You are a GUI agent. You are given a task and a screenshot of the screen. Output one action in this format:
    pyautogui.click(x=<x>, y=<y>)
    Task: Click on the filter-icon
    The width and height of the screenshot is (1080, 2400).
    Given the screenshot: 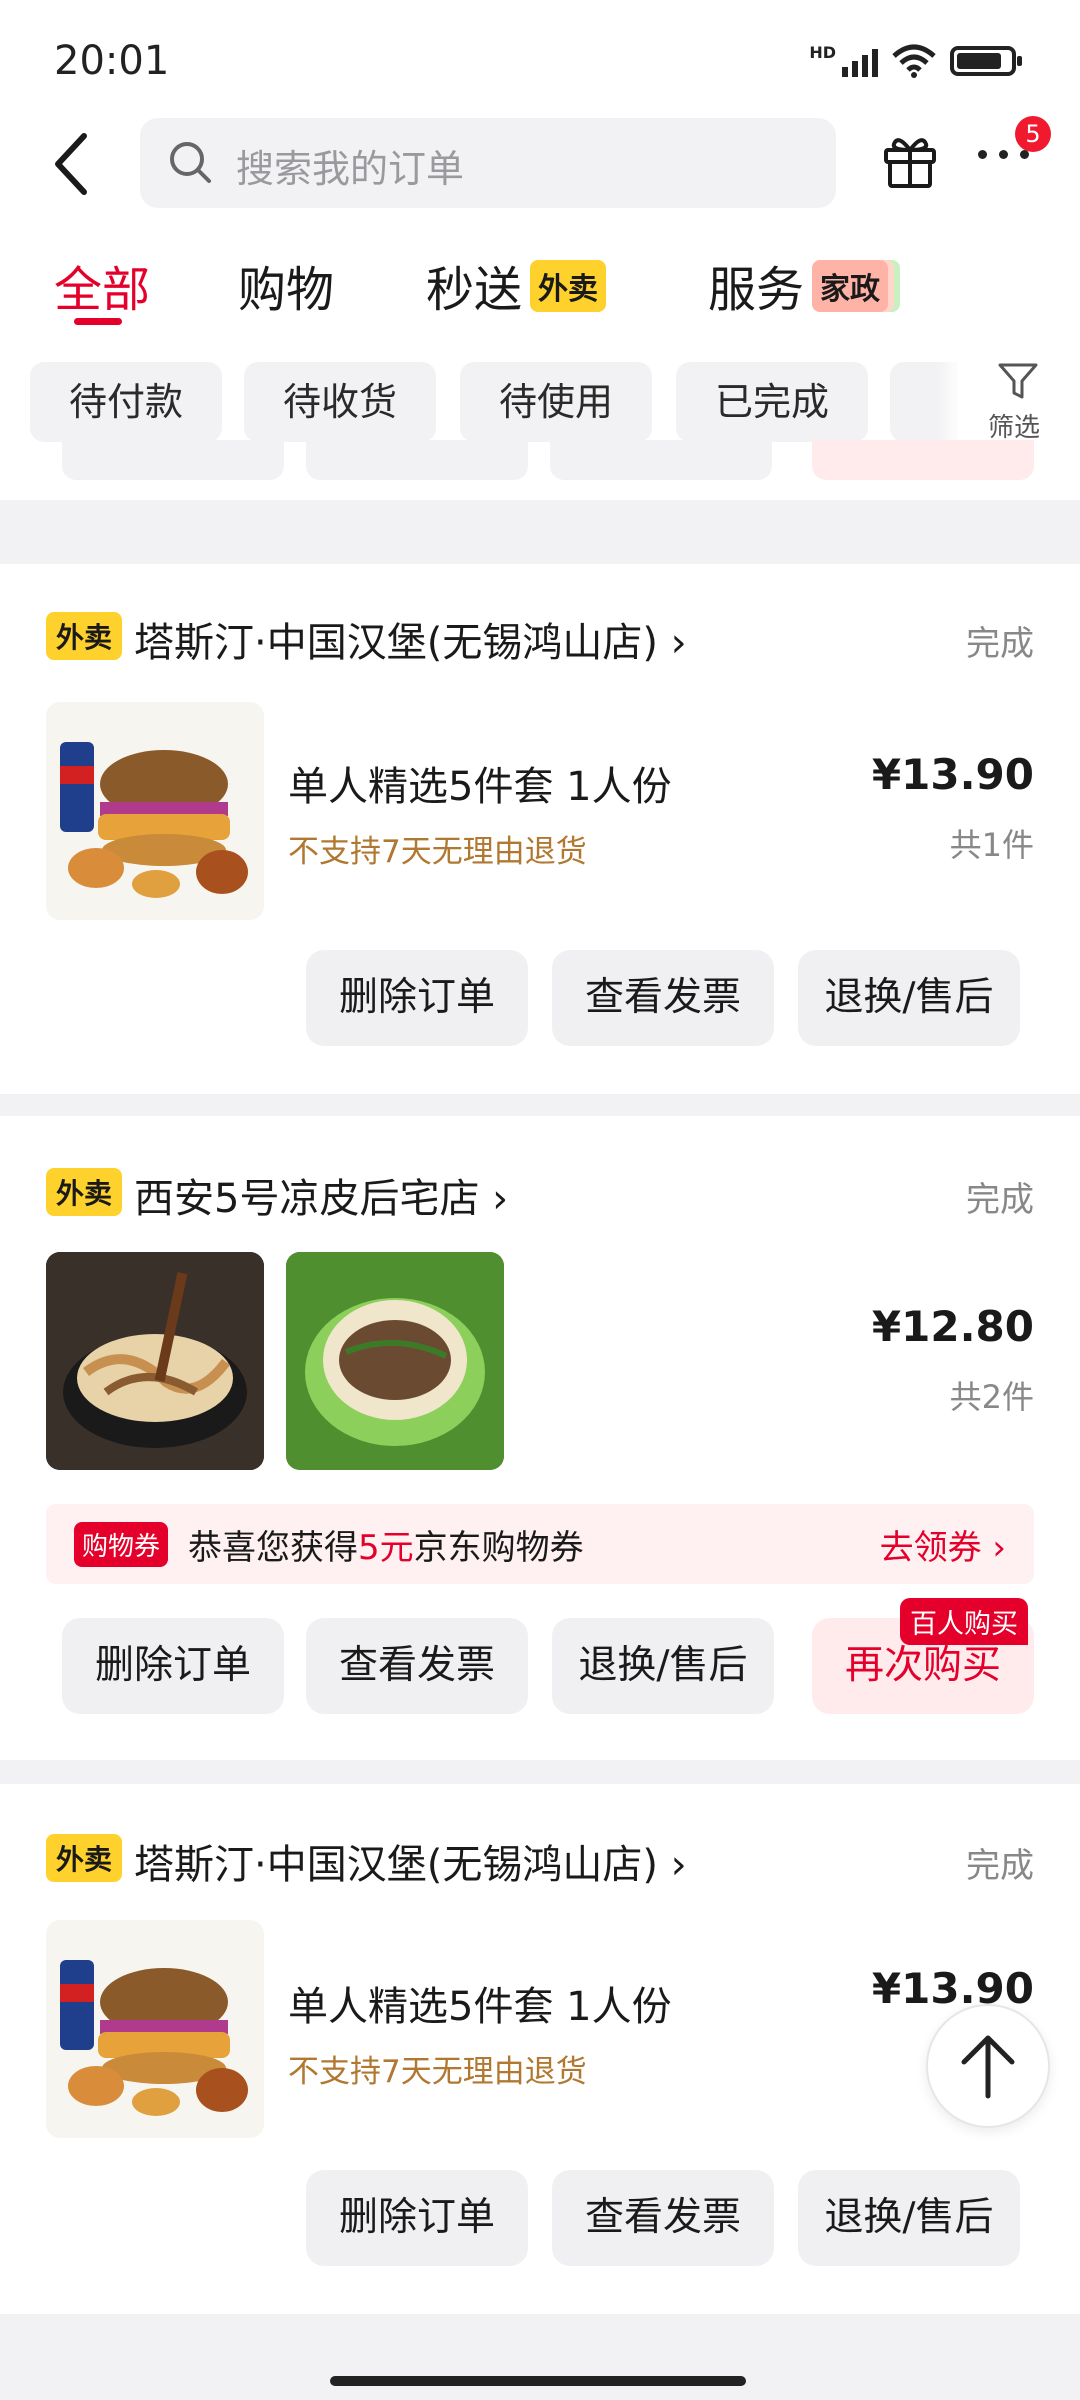 What is the action you would take?
    pyautogui.click(x=1018, y=381)
    